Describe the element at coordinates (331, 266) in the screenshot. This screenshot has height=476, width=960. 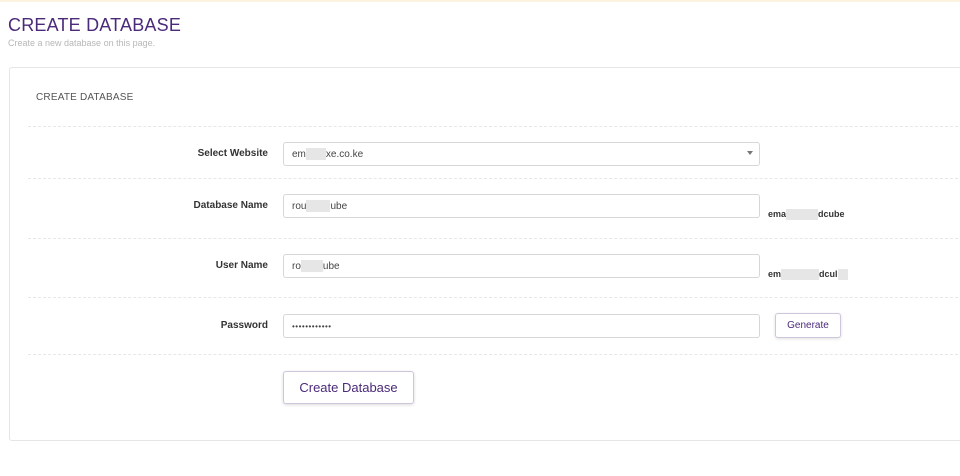
I see `user-name-value-end: ube` at that location.